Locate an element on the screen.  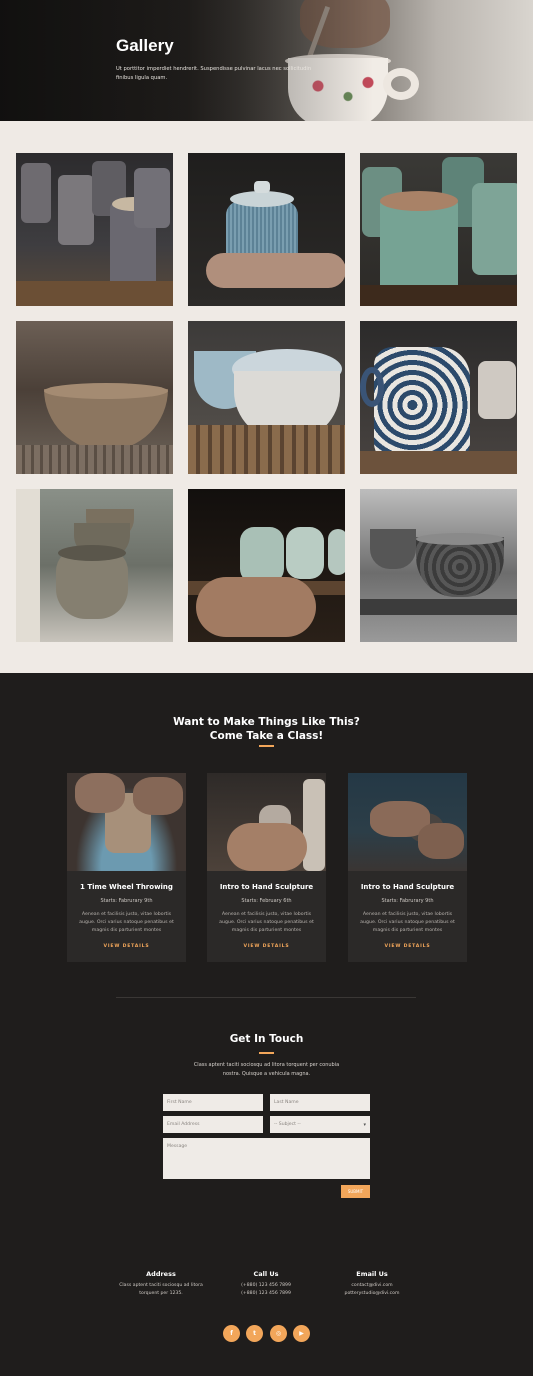
facebook-icon: f is located at coordinates (231, 1333).